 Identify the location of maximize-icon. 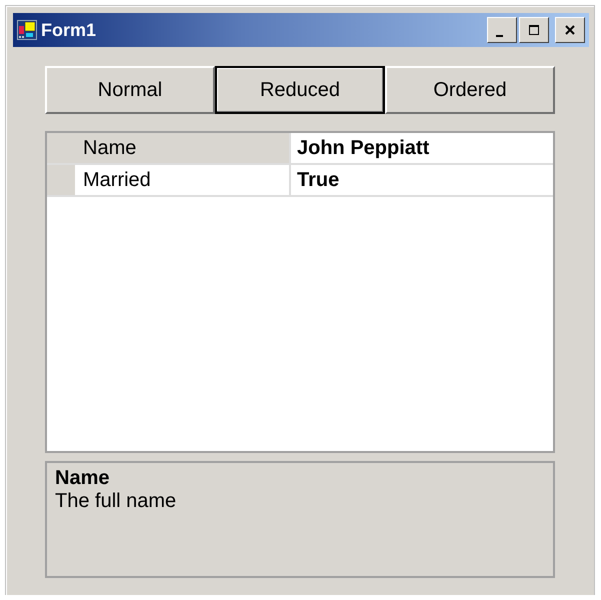
(534, 30).